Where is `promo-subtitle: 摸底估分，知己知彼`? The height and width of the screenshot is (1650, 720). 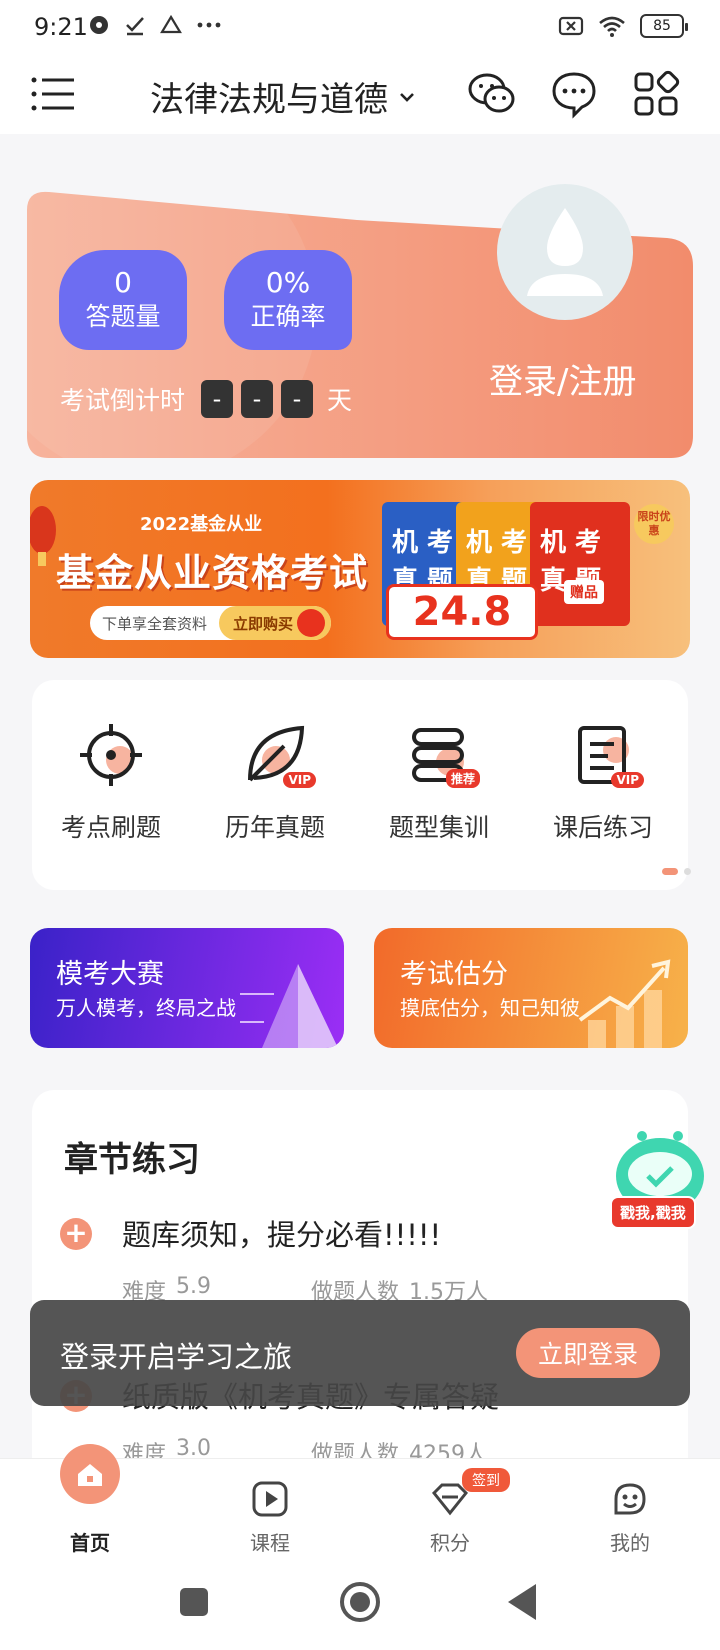 promo-subtitle: 摸底估分，知己知彼 is located at coordinates (490, 1008).